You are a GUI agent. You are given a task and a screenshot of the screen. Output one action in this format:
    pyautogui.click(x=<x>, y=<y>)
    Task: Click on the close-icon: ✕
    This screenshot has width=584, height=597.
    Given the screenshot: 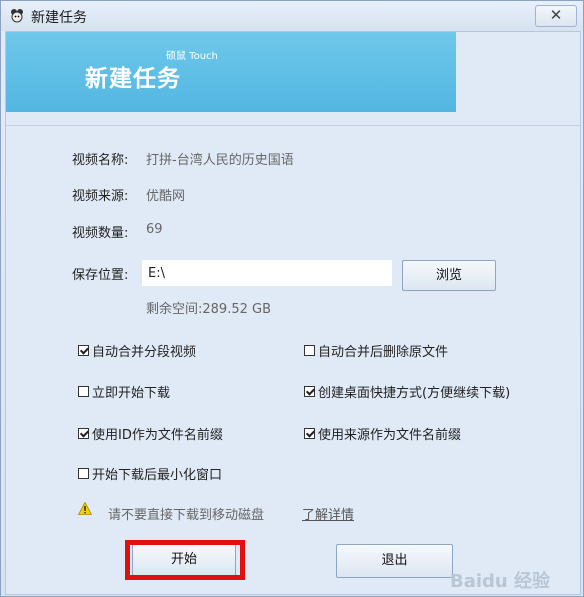 What is the action you would take?
    pyautogui.click(x=556, y=15)
    